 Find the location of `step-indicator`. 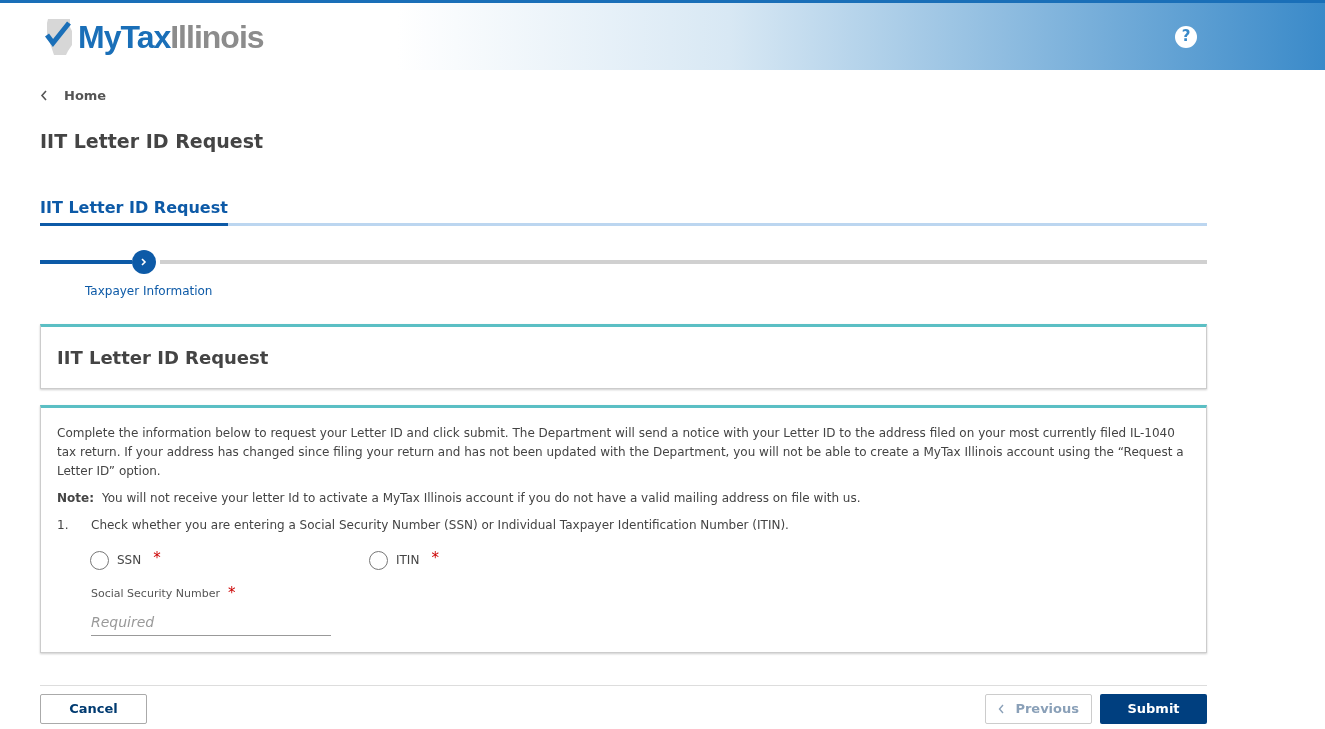

step-indicator is located at coordinates (144, 262).